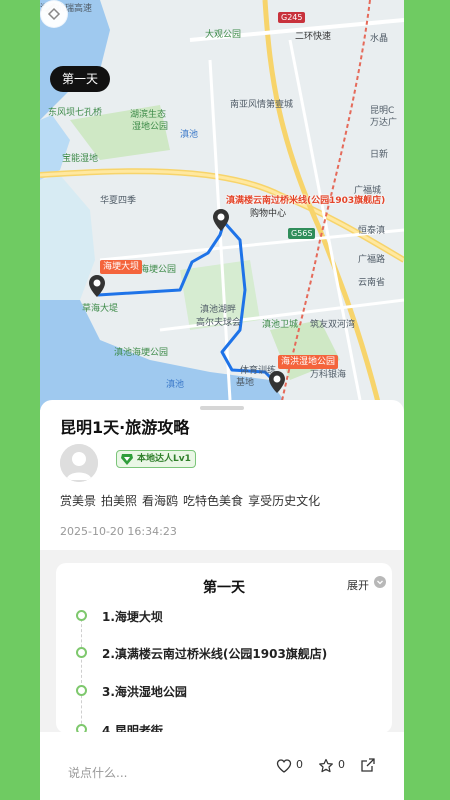 Image resolution: width=450 pixels, height=800 pixels. Describe the element at coordinates (358, 585) in the screenshot. I see `expand-button: 展开` at that location.